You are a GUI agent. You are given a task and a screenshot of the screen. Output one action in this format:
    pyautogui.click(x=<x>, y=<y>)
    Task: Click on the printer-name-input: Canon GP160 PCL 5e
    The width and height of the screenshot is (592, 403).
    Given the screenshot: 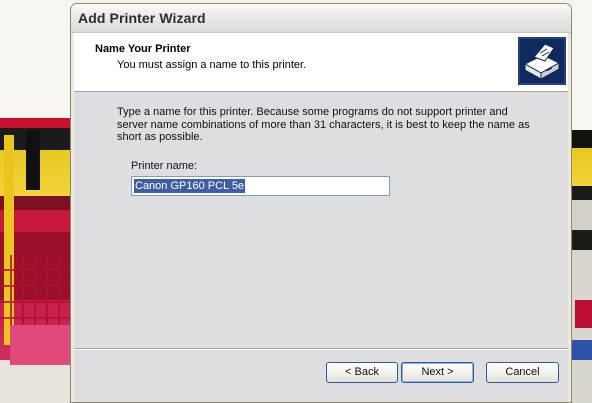 What is the action you would take?
    pyautogui.click(x=260, y=186)
    